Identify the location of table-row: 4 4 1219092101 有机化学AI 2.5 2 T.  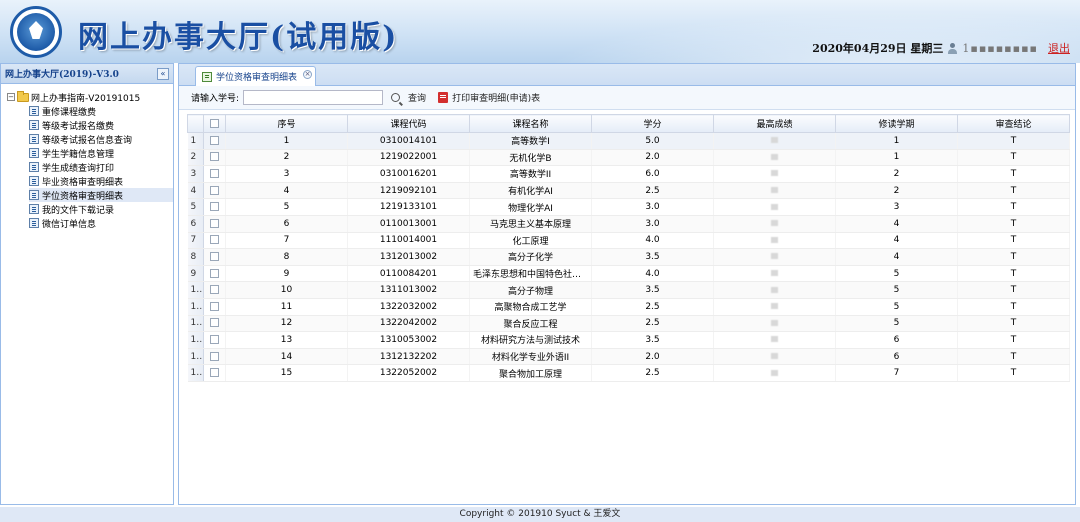
(628, 191).